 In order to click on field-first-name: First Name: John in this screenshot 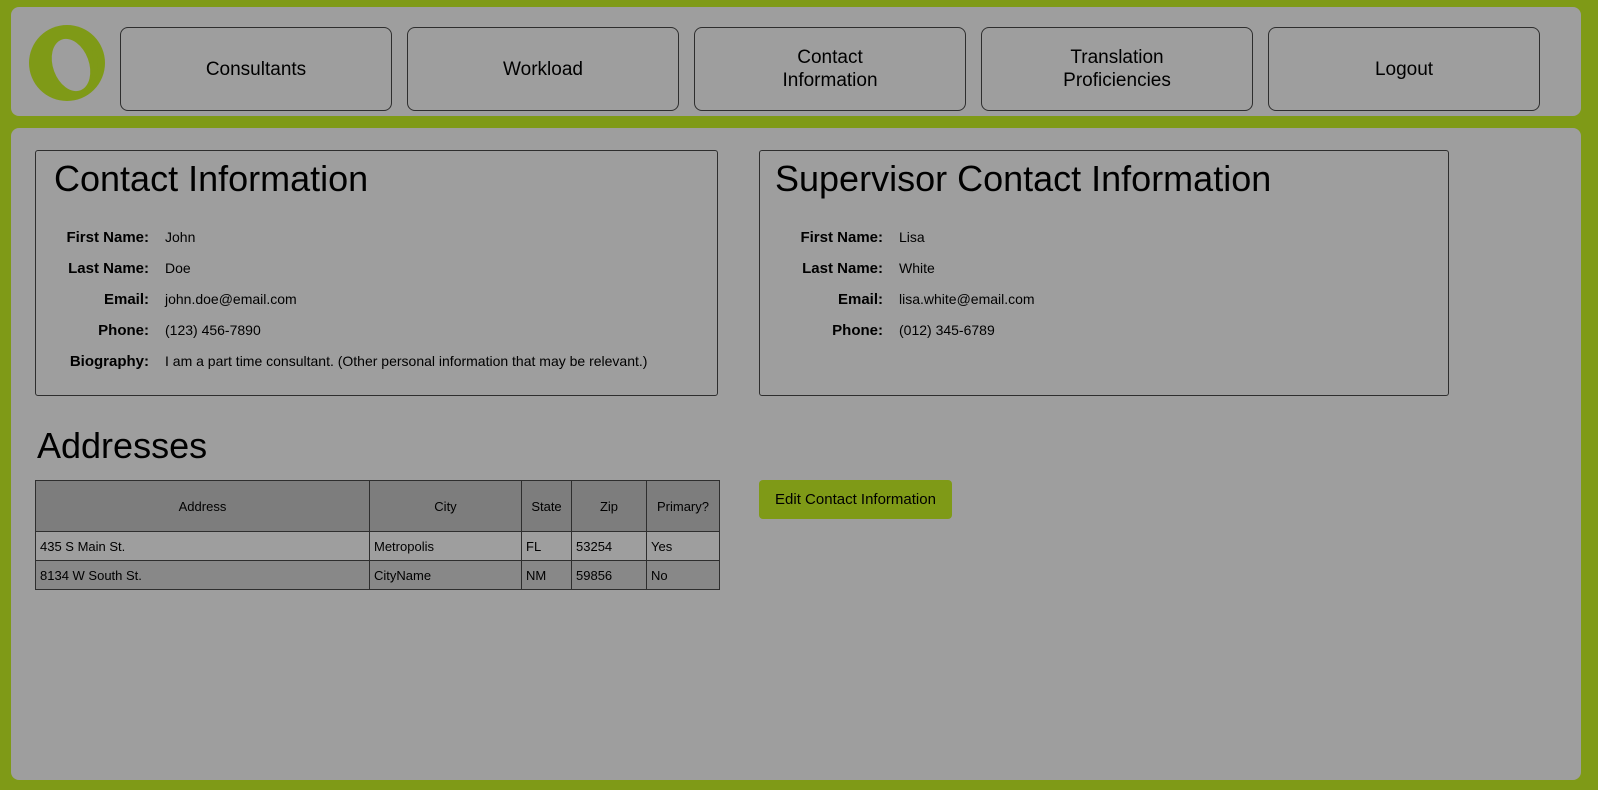, I will do `click(115, 237)`.